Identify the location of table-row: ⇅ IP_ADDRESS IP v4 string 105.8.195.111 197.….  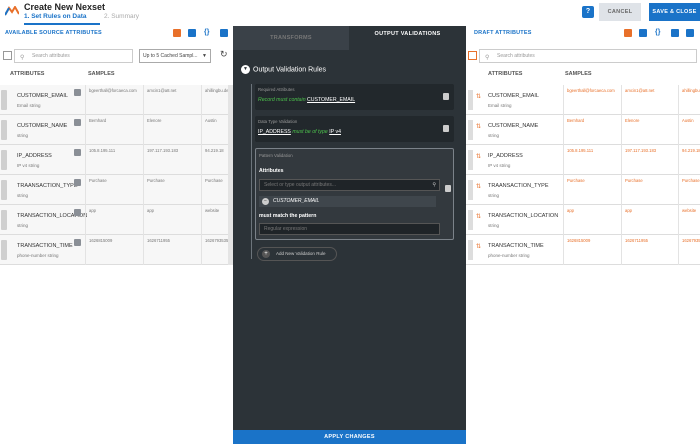
(583, 160).